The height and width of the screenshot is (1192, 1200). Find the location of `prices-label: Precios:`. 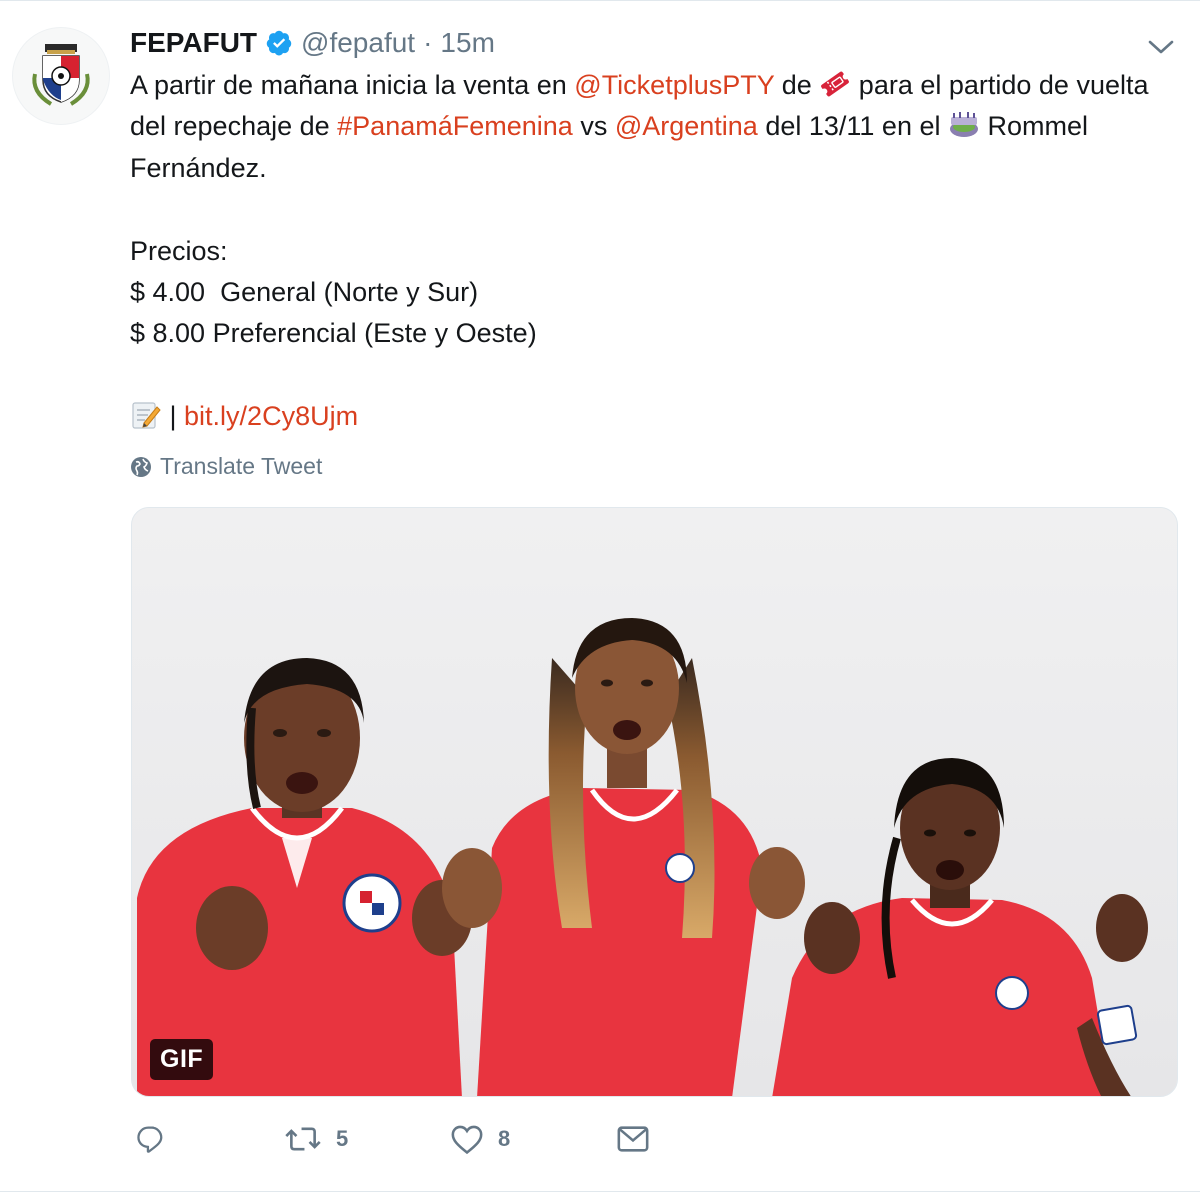

prices-label: Precios: is located at coordinates (179, 250).